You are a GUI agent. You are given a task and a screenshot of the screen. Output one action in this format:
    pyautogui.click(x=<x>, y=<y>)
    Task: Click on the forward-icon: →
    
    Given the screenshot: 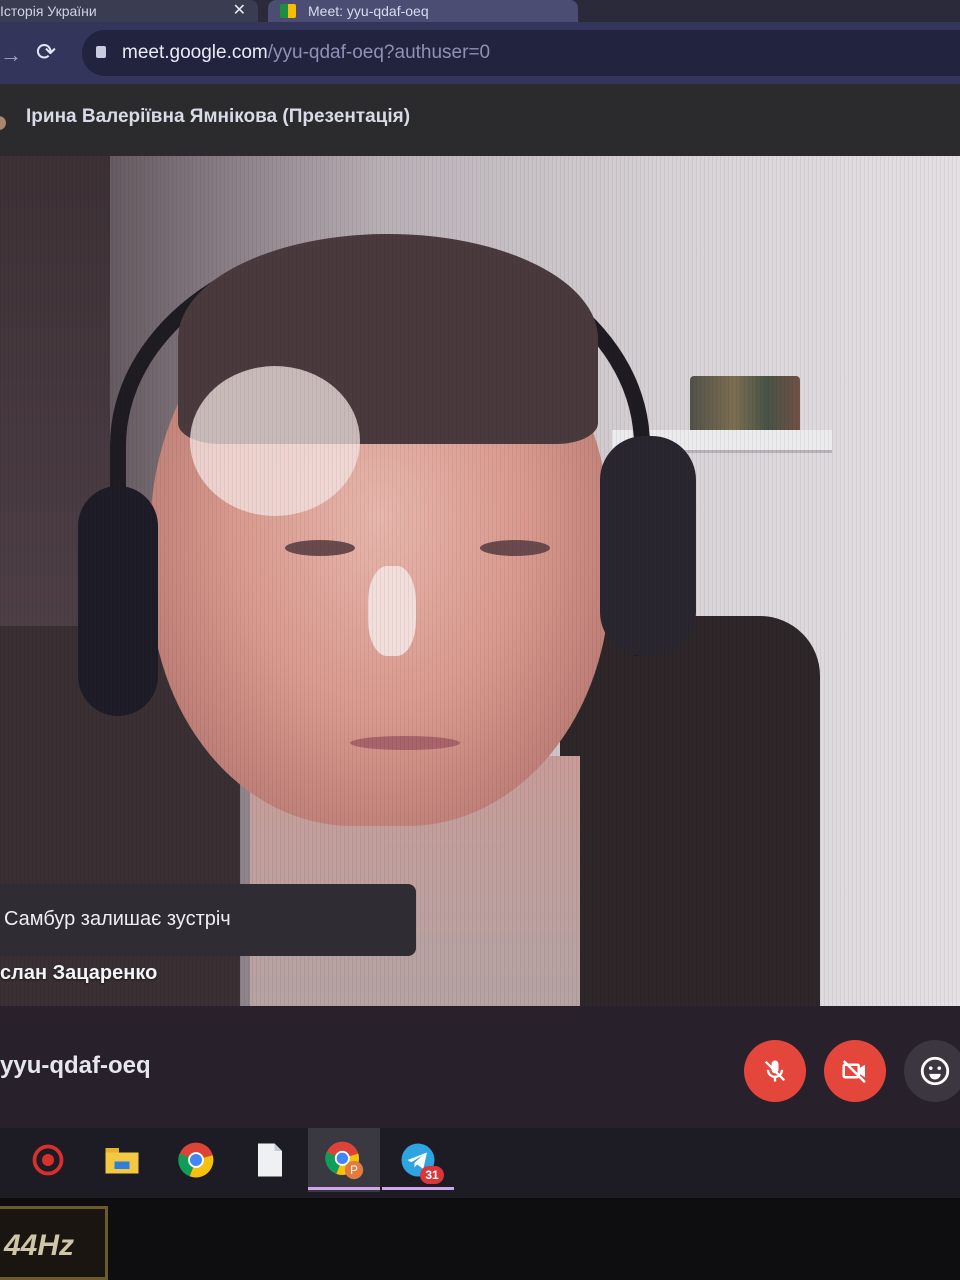 What is the action you would take?
    pyautogui.click(x=11, y=55)
    